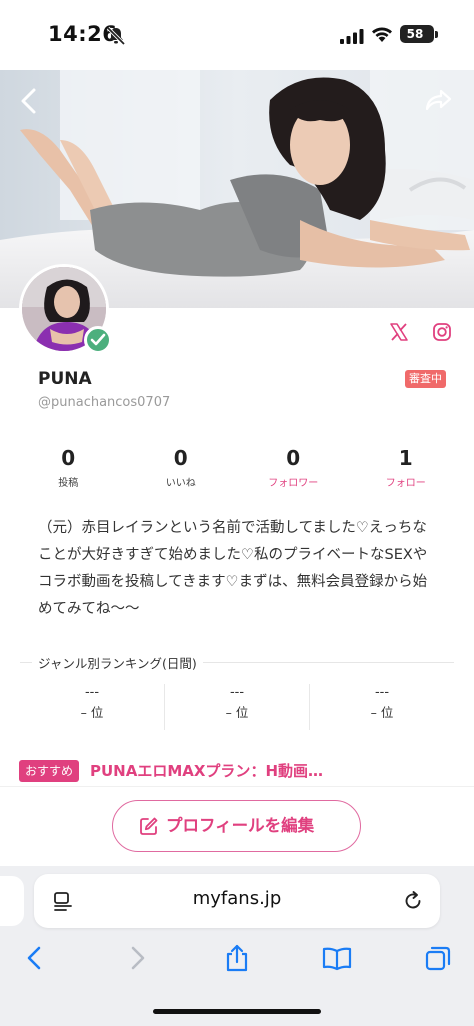 The width and height of the screenshot is (474, 1026). I want to click on bio-line: めてみてね〜〜, so click(89, 609).